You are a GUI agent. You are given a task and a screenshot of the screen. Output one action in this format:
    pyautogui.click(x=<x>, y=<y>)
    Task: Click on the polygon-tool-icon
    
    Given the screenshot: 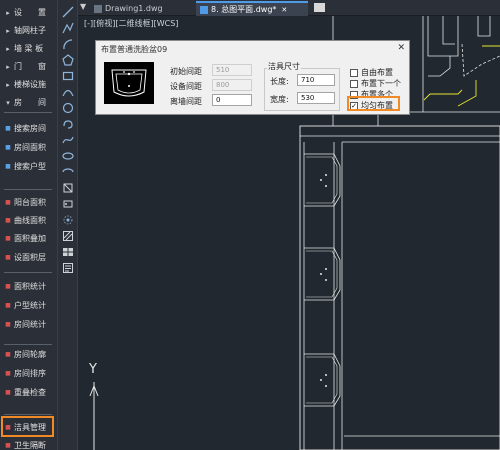 What is the action you would take?
    pyautogui.click(x=68, y=60)
    